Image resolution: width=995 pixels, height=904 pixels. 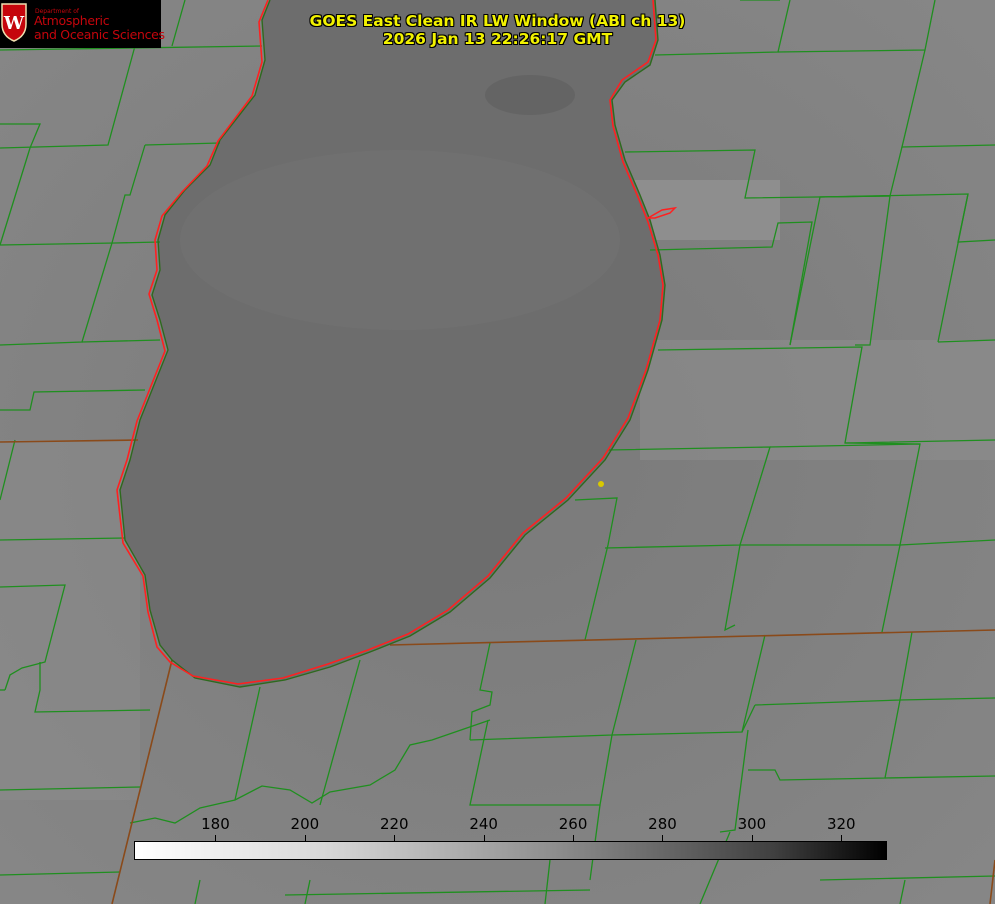 What do you see at coordinates (601, 484) in the screenshot?
I see `station-marker` at bounding box center [601, 484].